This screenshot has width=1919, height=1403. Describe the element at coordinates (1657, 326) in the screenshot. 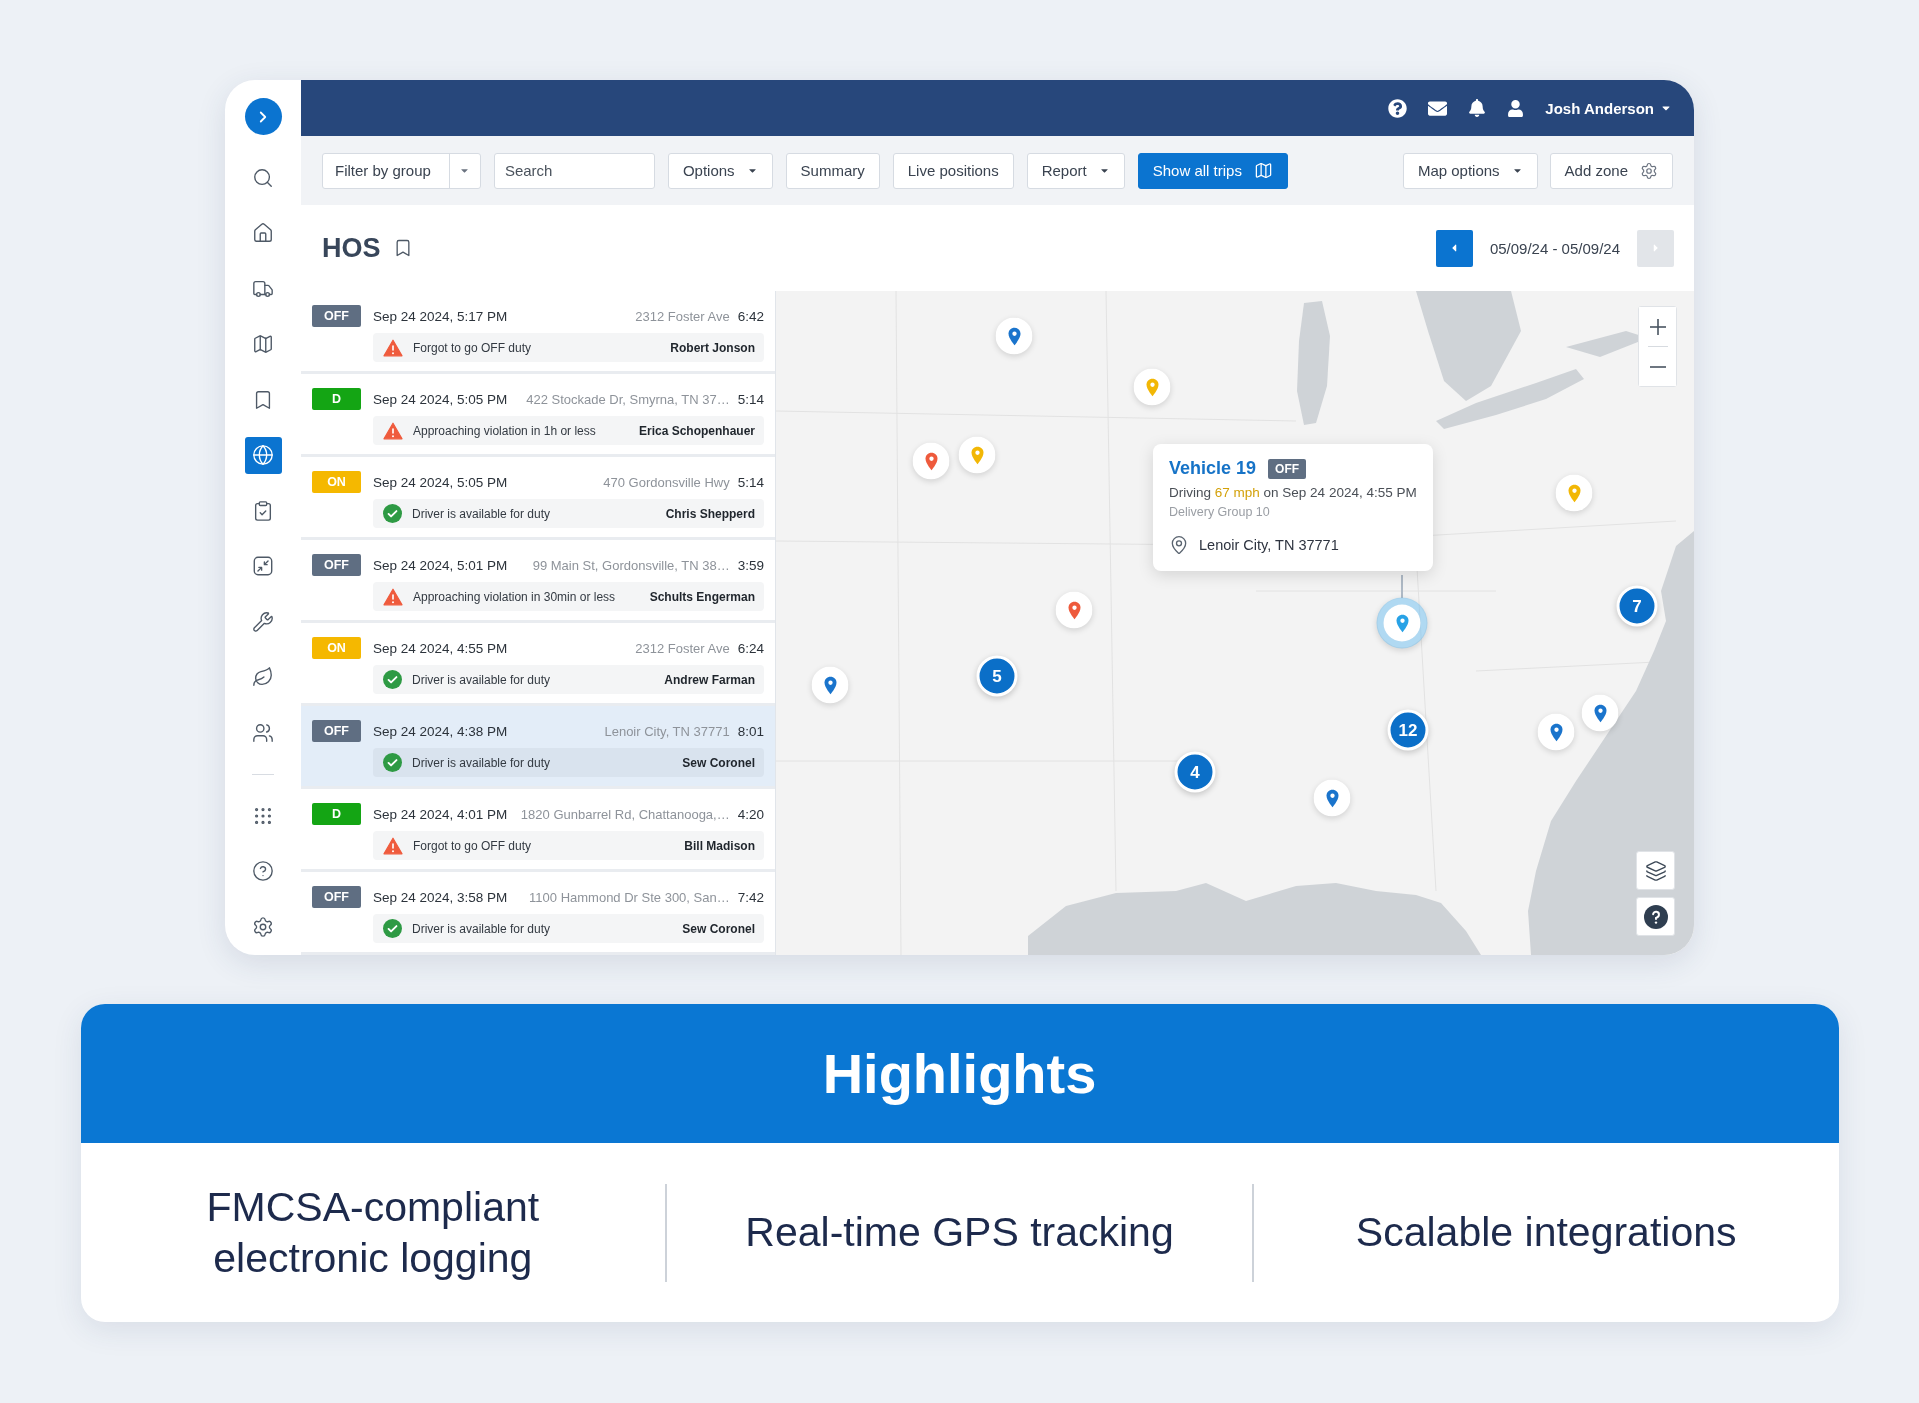

I see `plus-icon` at that location.